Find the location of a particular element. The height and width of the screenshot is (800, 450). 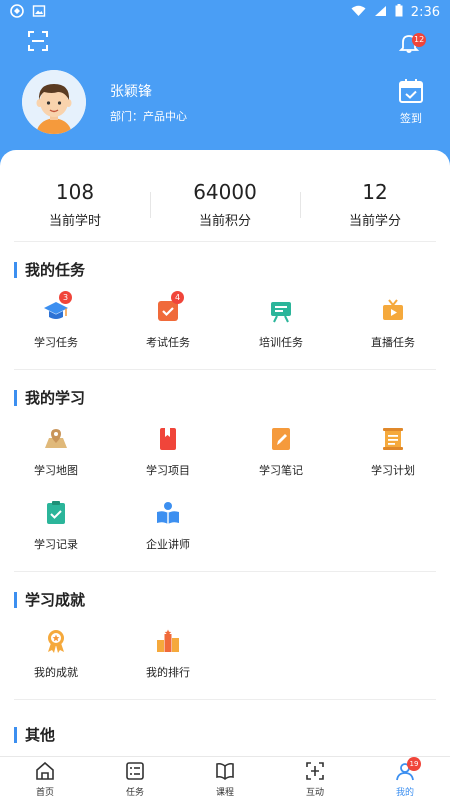

stat-points: 64000 当前积分 is located at coordinates (225, 204).